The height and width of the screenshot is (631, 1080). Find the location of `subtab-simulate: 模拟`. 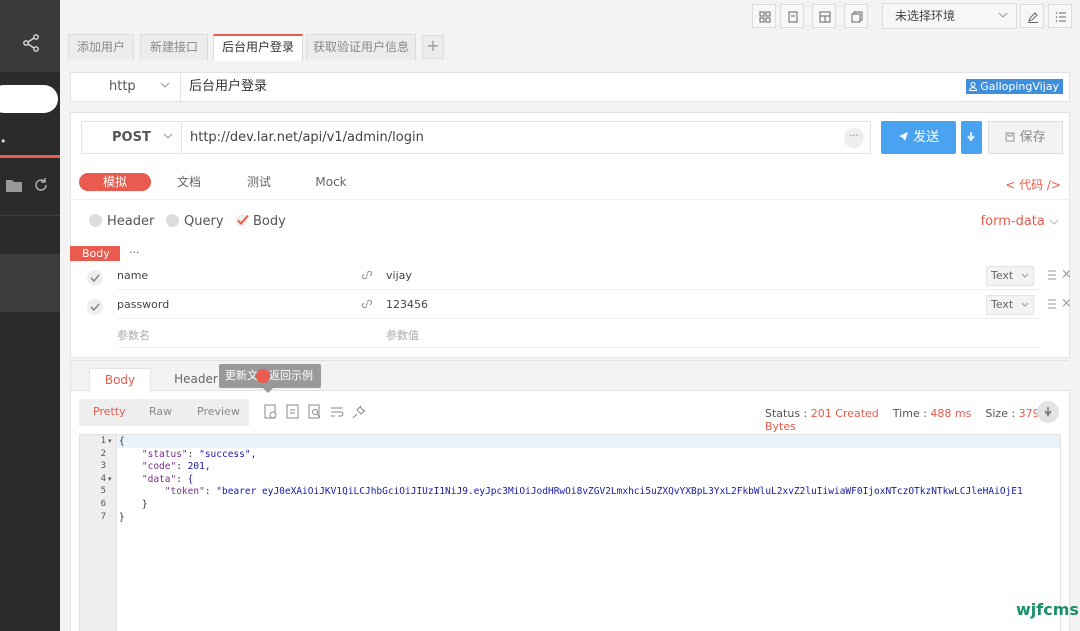

subtab-simulate: 模拟 is located at coordinates (115, 182).